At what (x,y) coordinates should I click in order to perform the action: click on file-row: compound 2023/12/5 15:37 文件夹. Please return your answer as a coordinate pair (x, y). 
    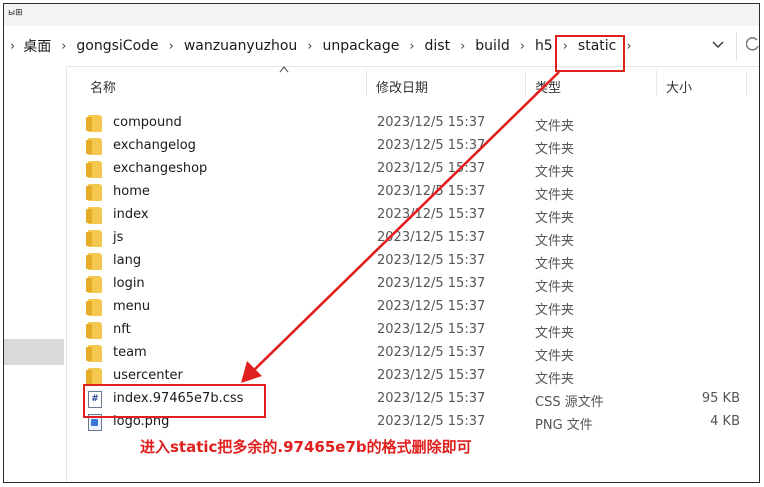
    Looking at the image, I should click on (419, 123).